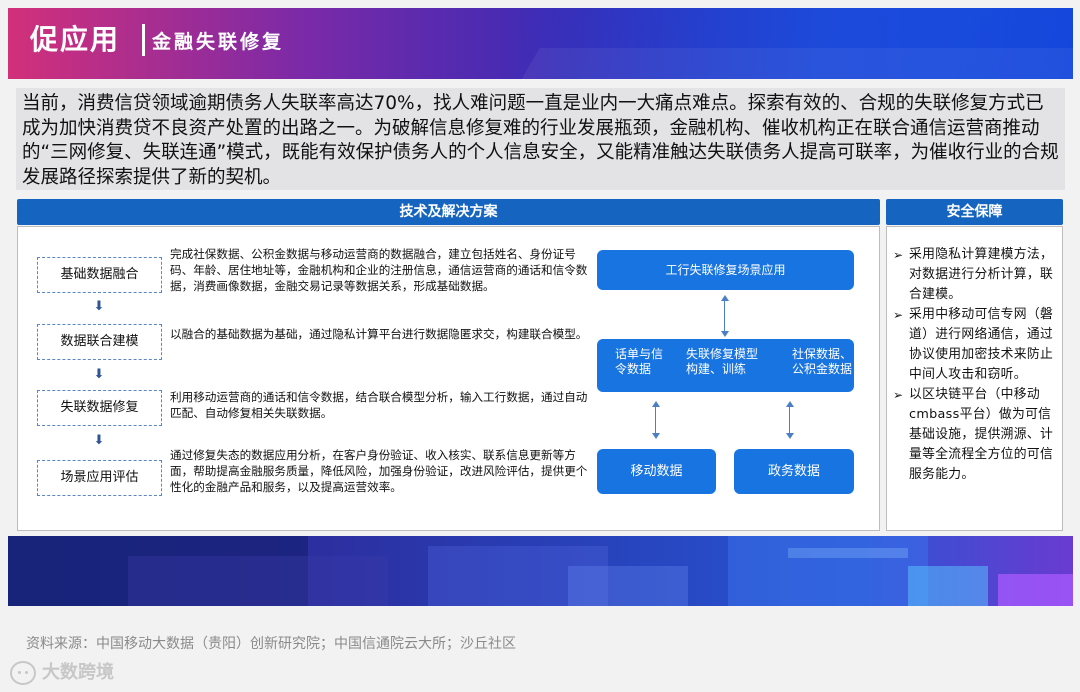 The image size is (1080, 692). I want to click on step-box-1: 基础数据融合, so click(99, 275).